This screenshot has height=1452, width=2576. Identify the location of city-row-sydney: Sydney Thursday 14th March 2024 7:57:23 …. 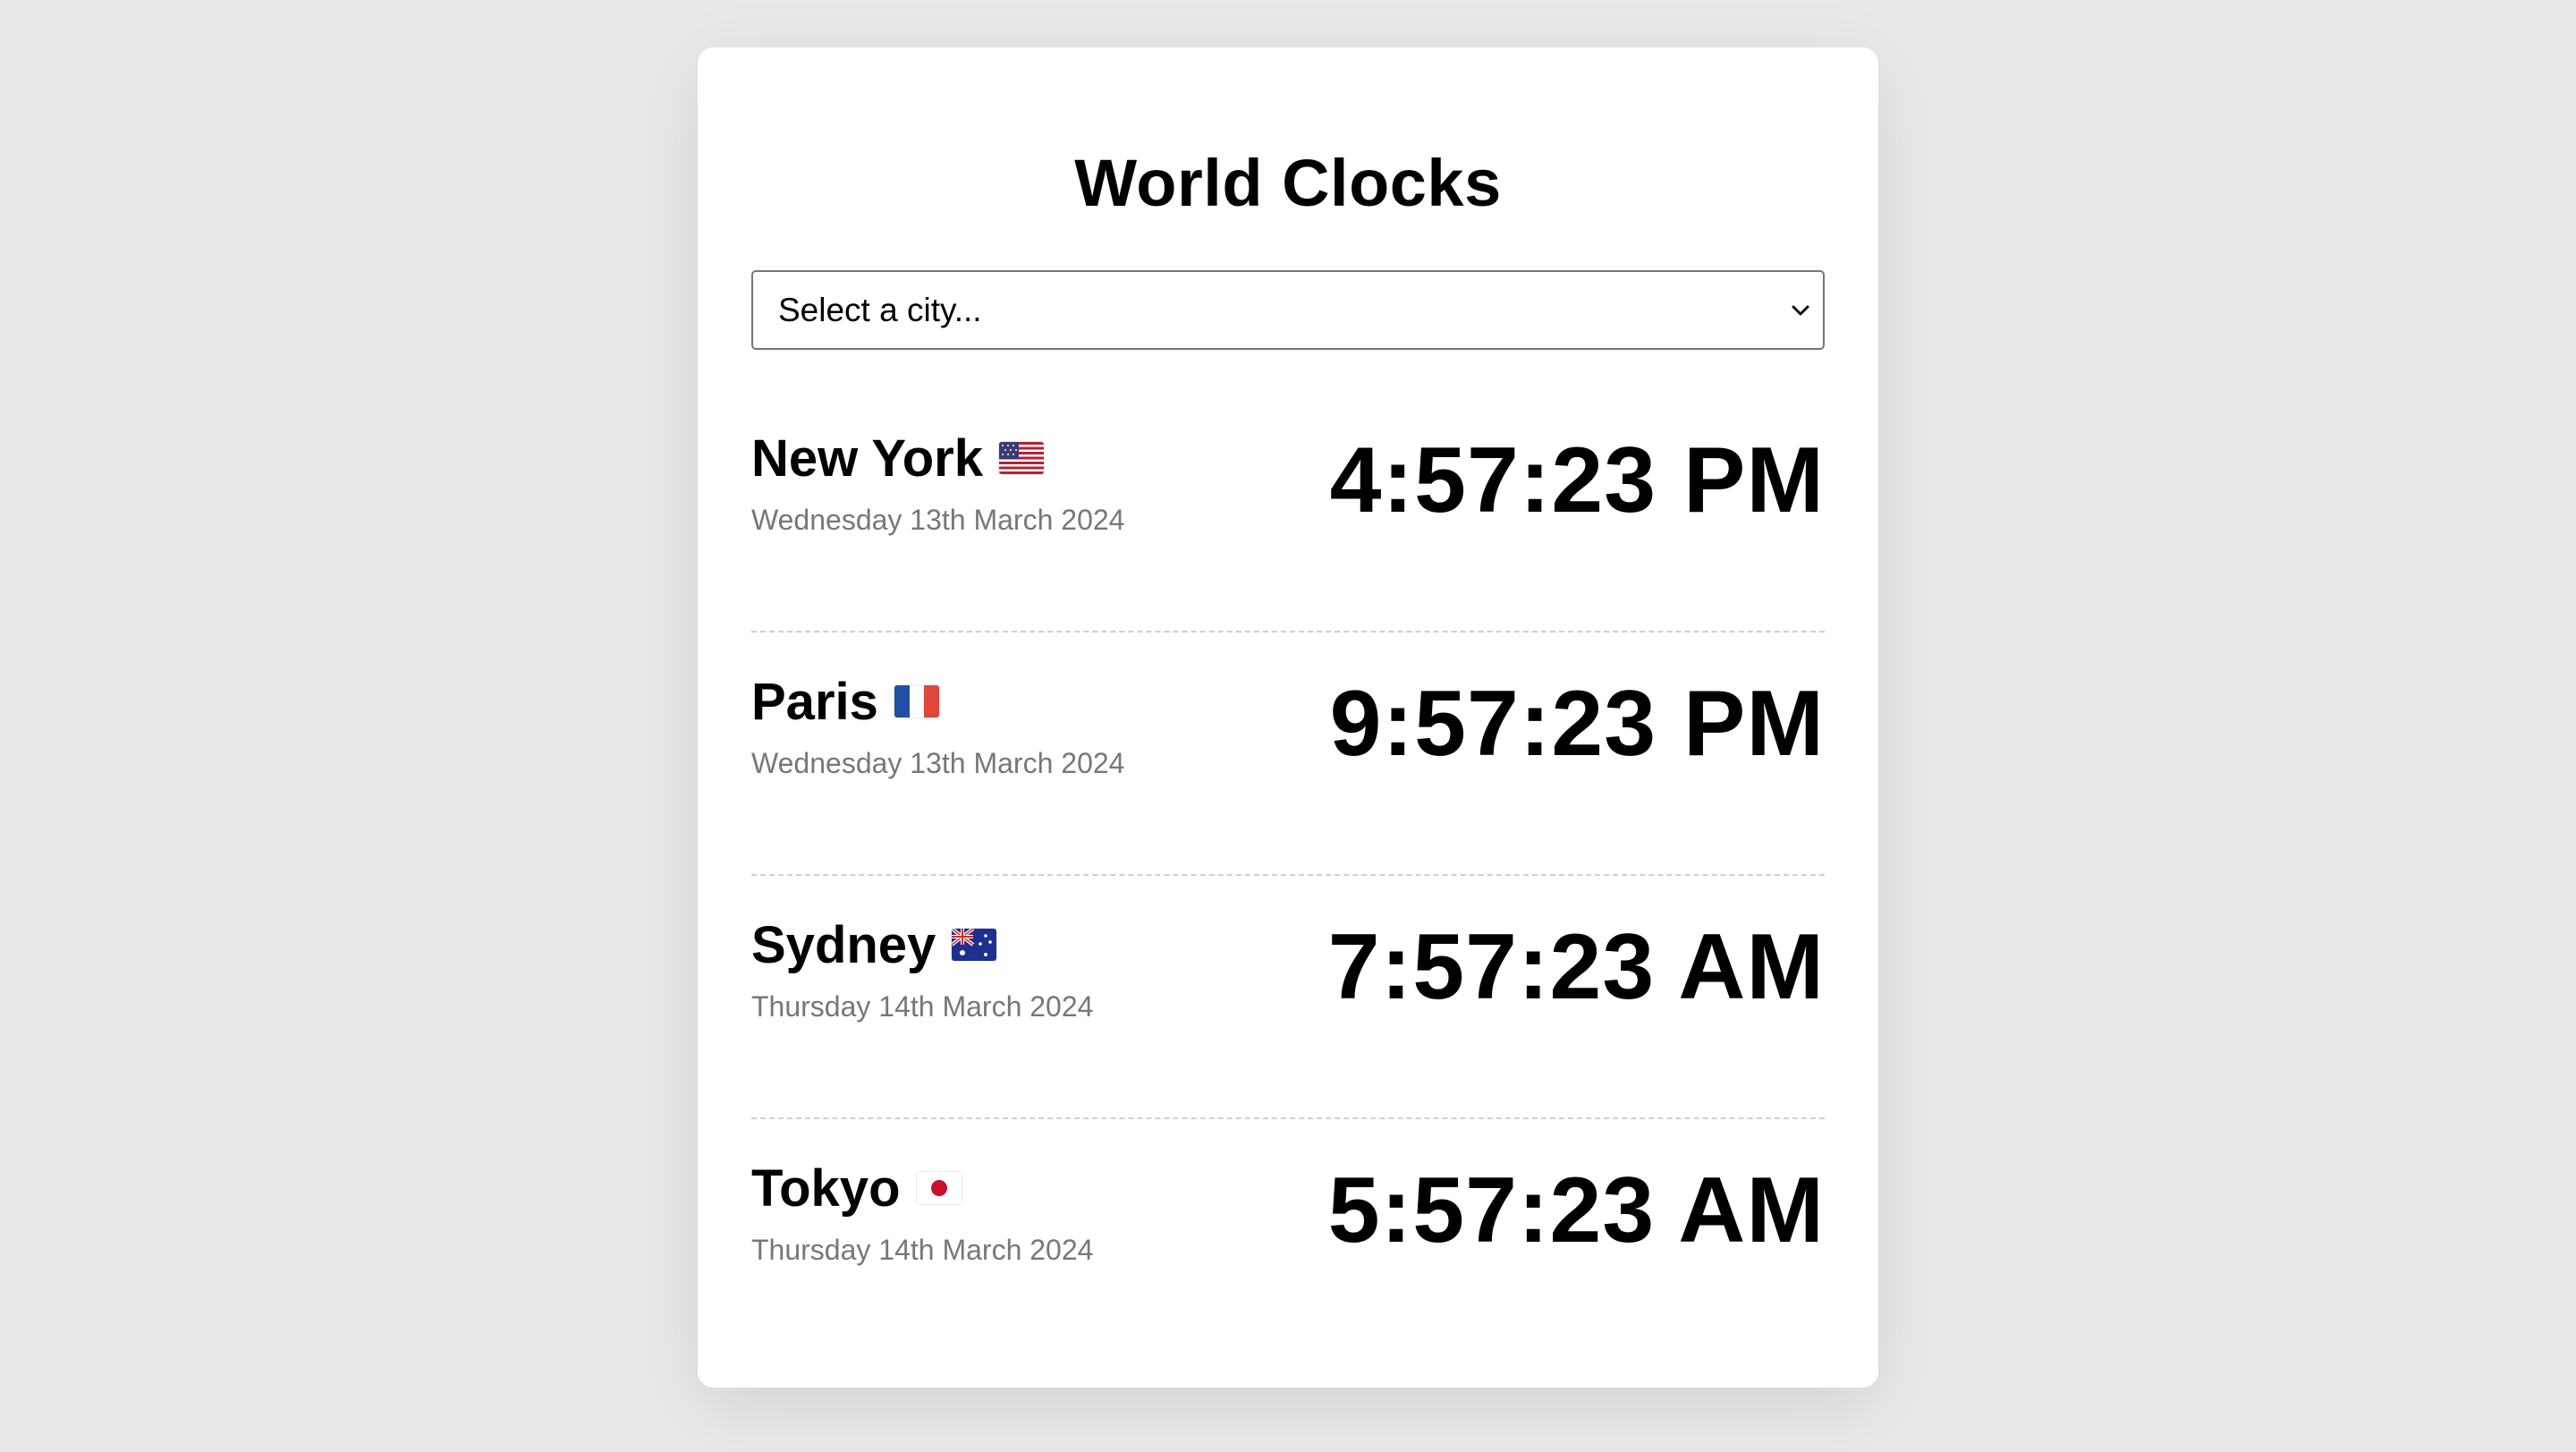
(1288, 998).